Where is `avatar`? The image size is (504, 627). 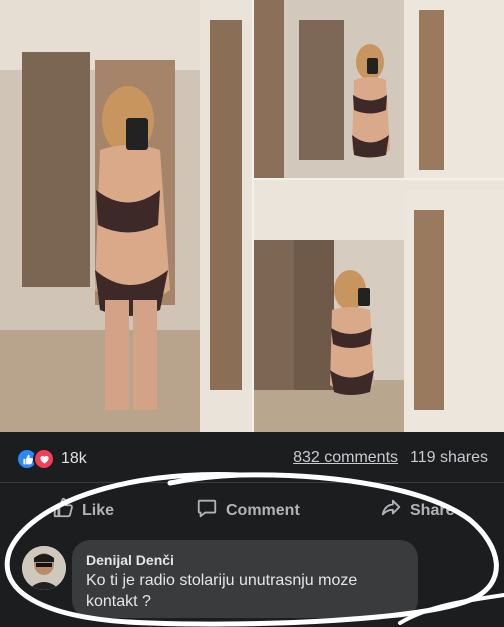 avatar is located at coordinates (44, 568).